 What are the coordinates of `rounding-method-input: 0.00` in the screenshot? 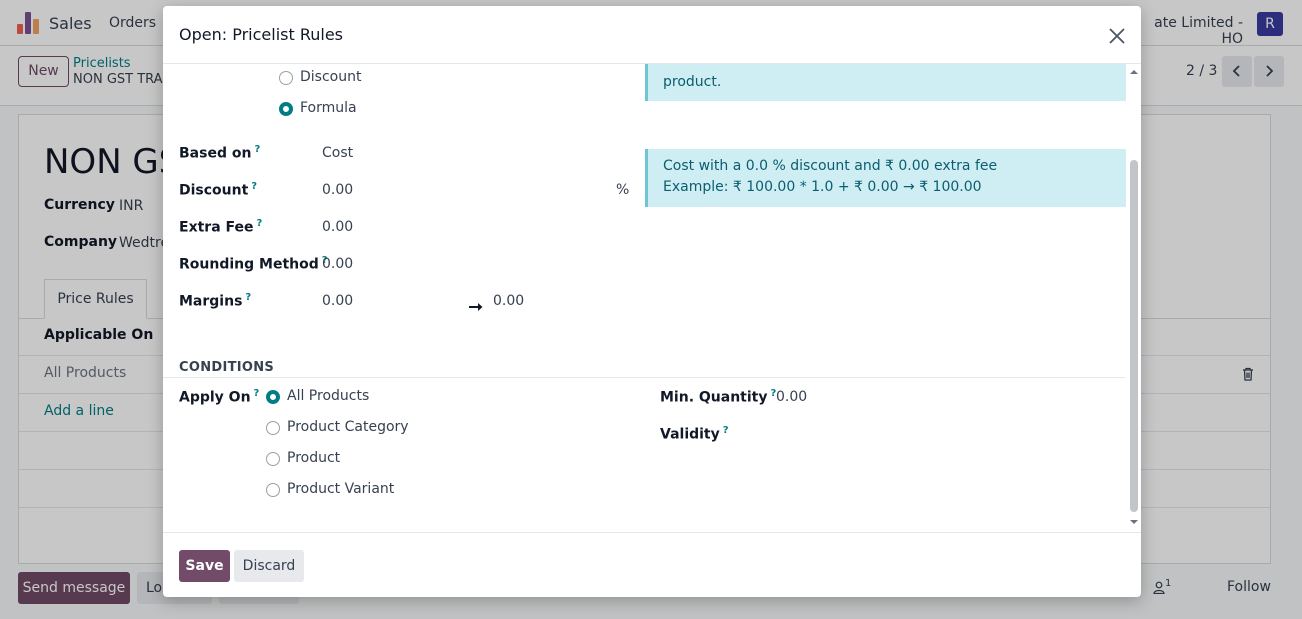 It's located at (337, 264).